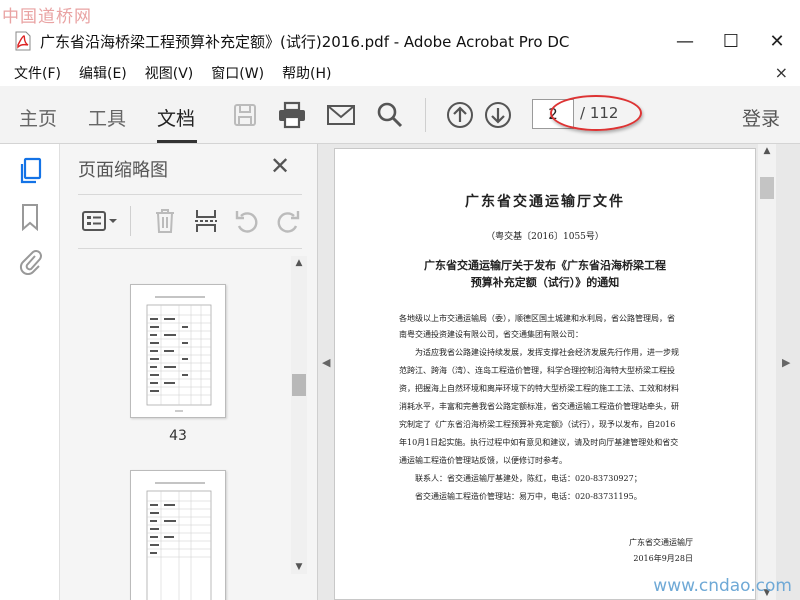 This screenshot has width=800, height=600. What do you see at coordinates (206, 221) in the screenshot?
I see `extract-pages-icon` at bounding box center [206, 221].